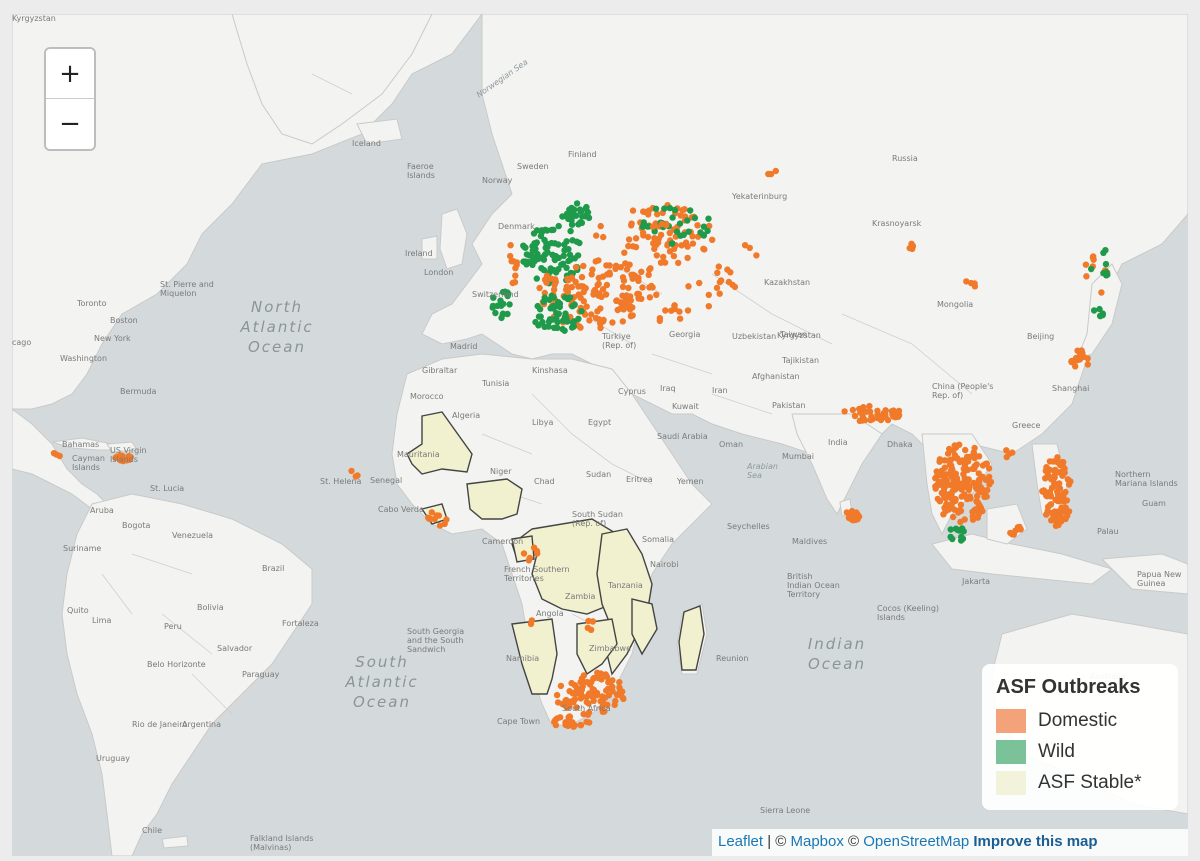 The height and width of the screenshot is (861, 1200). I want to click on osm-link: OpenStreetMap, so click(916, 841).